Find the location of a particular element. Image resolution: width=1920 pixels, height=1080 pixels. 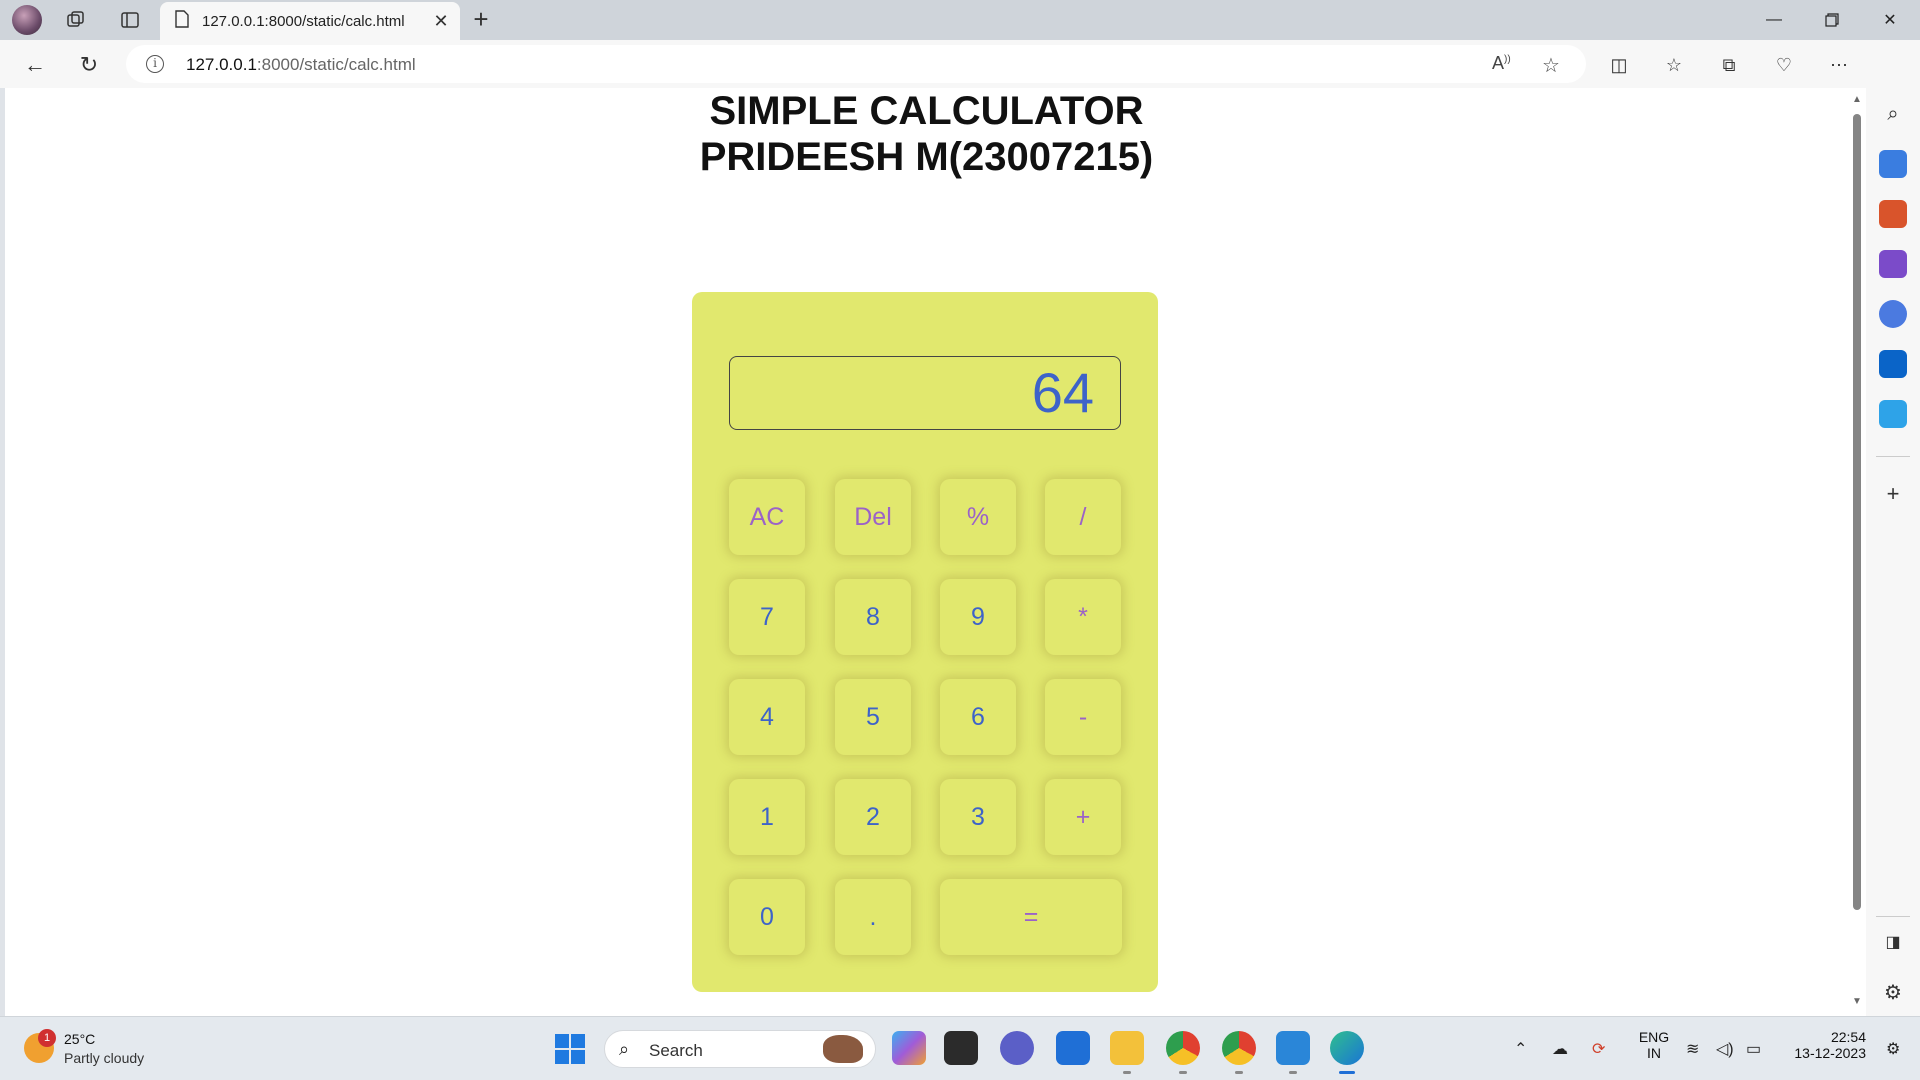

minus-button: - is located at coordinates (1083, 717).